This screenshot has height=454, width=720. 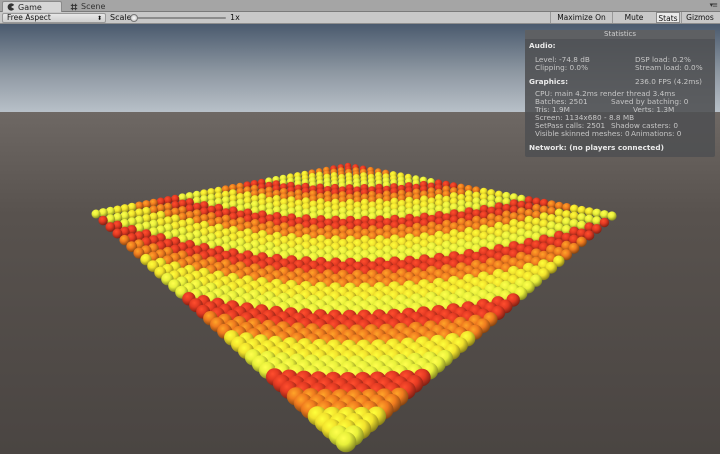 I want to click on aspect-value: Free Aspect, so click(x=29, y=17).